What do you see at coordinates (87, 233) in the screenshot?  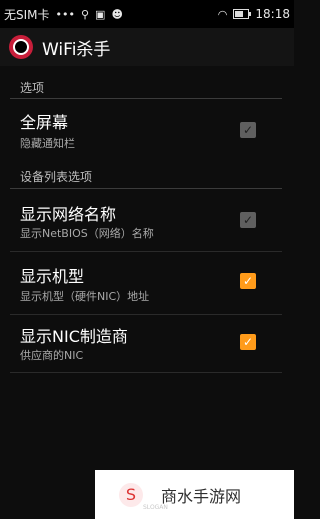 I see `item-subtitle-network-name: 显示NetBIOS（网络）名称` at bounding box center [87, 233].